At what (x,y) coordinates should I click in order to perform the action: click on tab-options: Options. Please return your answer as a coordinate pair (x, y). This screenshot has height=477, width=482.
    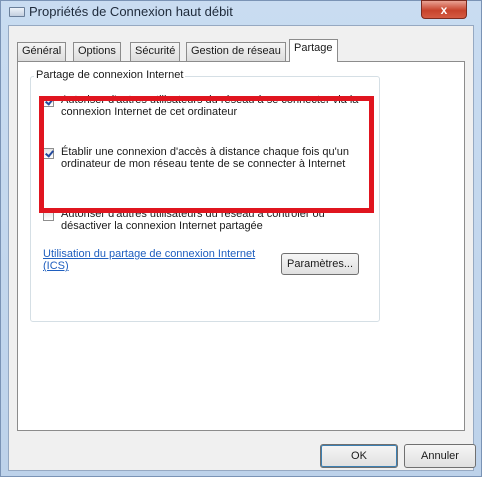
    Looking at the image, I should click on (97, 51).